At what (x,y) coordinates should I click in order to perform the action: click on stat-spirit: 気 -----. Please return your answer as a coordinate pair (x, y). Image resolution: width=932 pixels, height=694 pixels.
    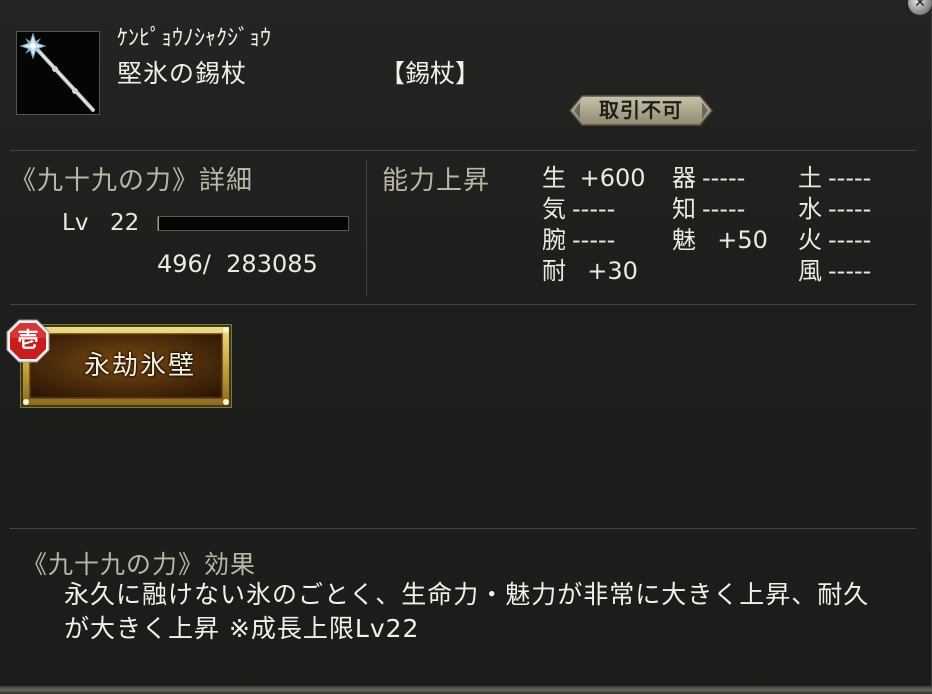
    Looking at the image, I should click on (578, 209).